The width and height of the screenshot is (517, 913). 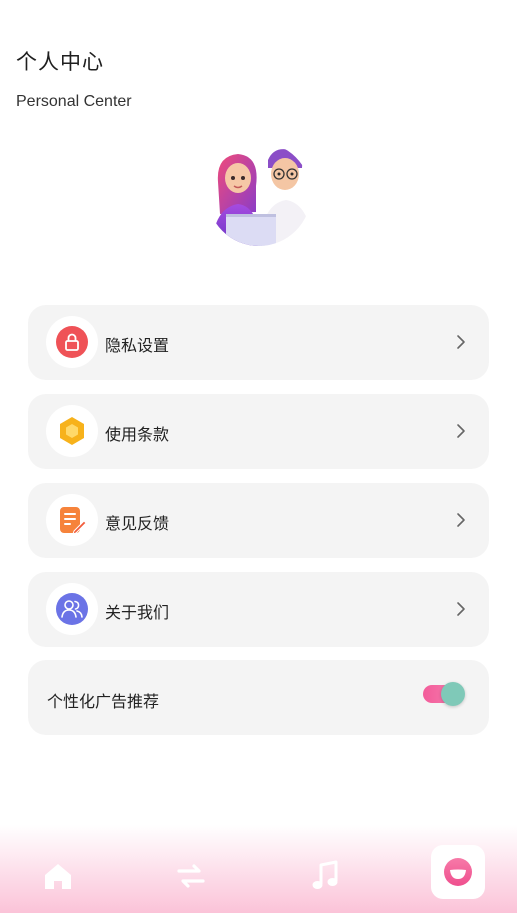 I want to click on music-note-icon, so click(x=325, y=874).